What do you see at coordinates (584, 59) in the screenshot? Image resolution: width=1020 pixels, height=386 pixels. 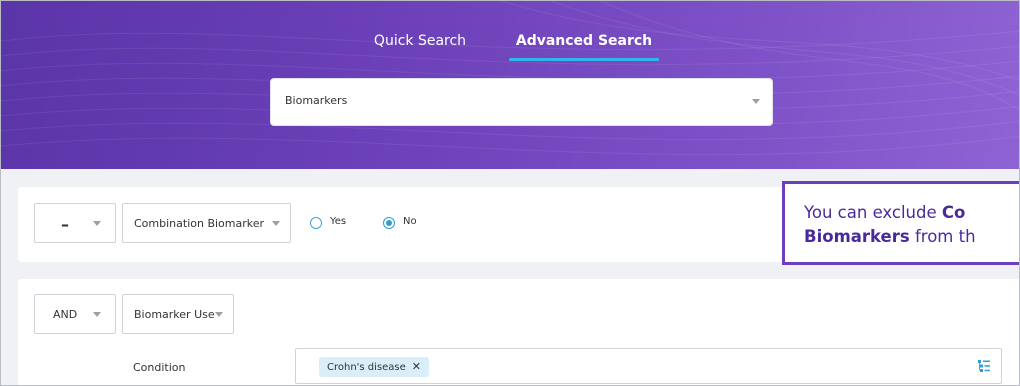 I see `active-tab-indicator` at bounding box center [584, 59].